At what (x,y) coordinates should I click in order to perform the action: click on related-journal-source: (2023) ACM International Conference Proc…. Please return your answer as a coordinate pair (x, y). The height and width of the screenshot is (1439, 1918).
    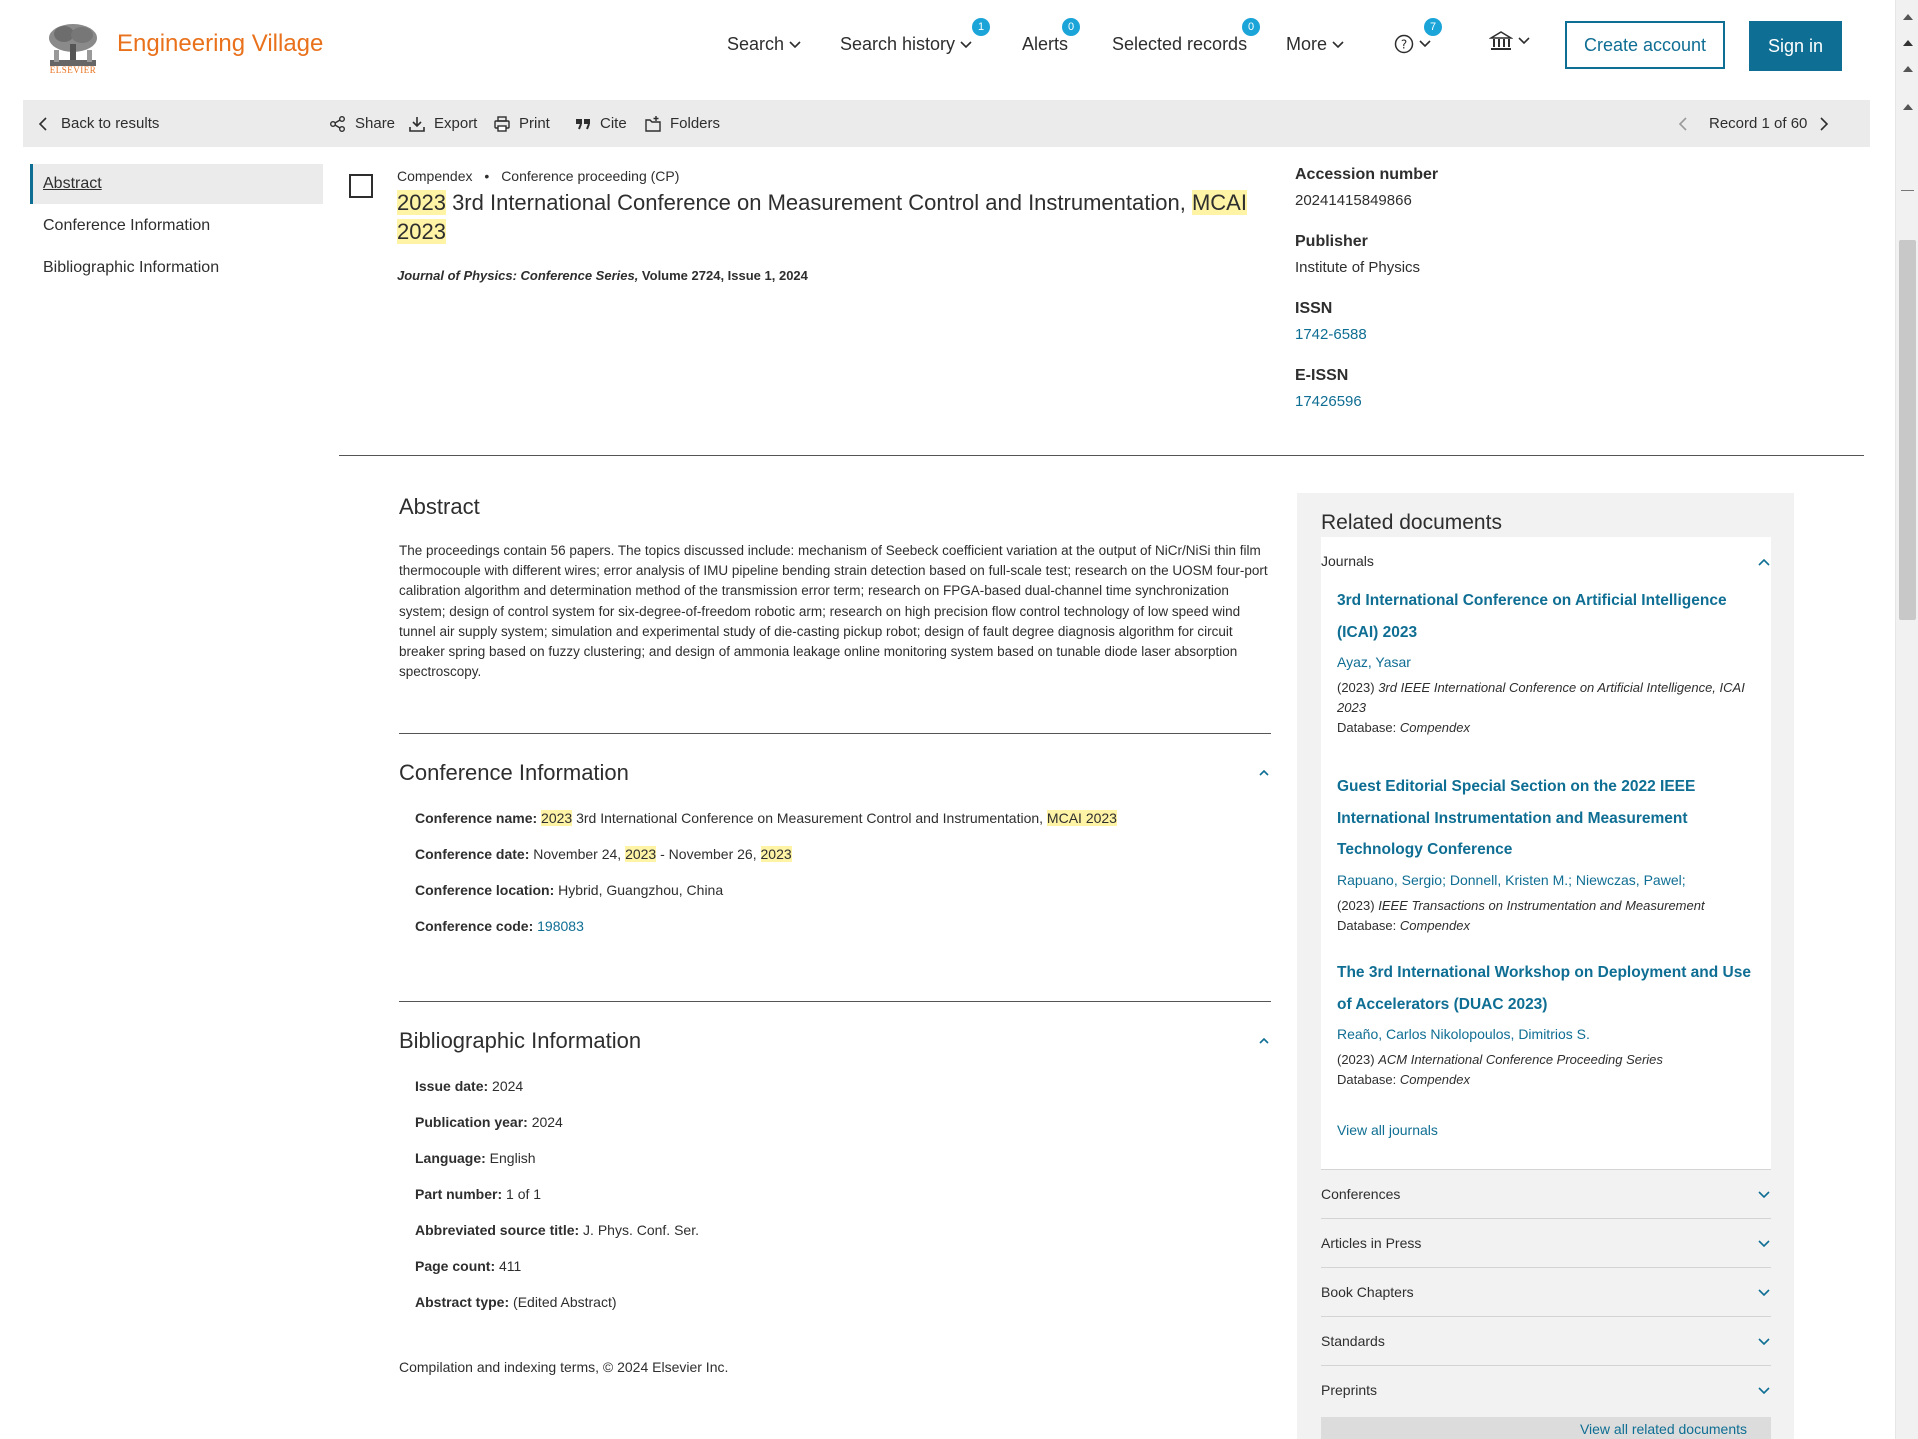
    Looking at the image, I should click on (1500, 1069).